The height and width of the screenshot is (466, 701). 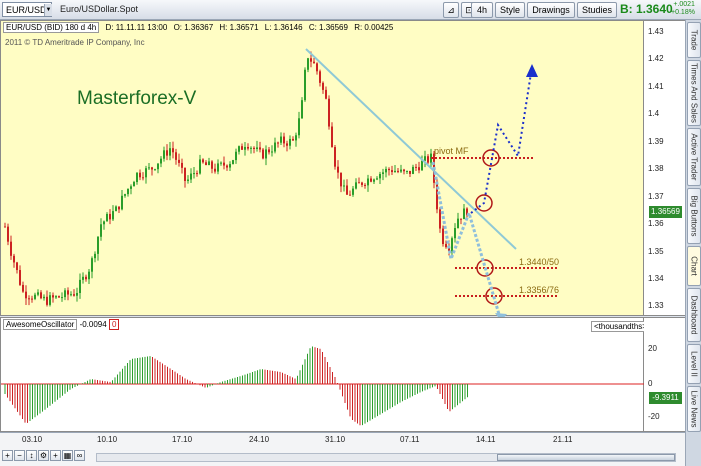 I want to click on settings-icon: ⚙, so click(x=43, y=455).